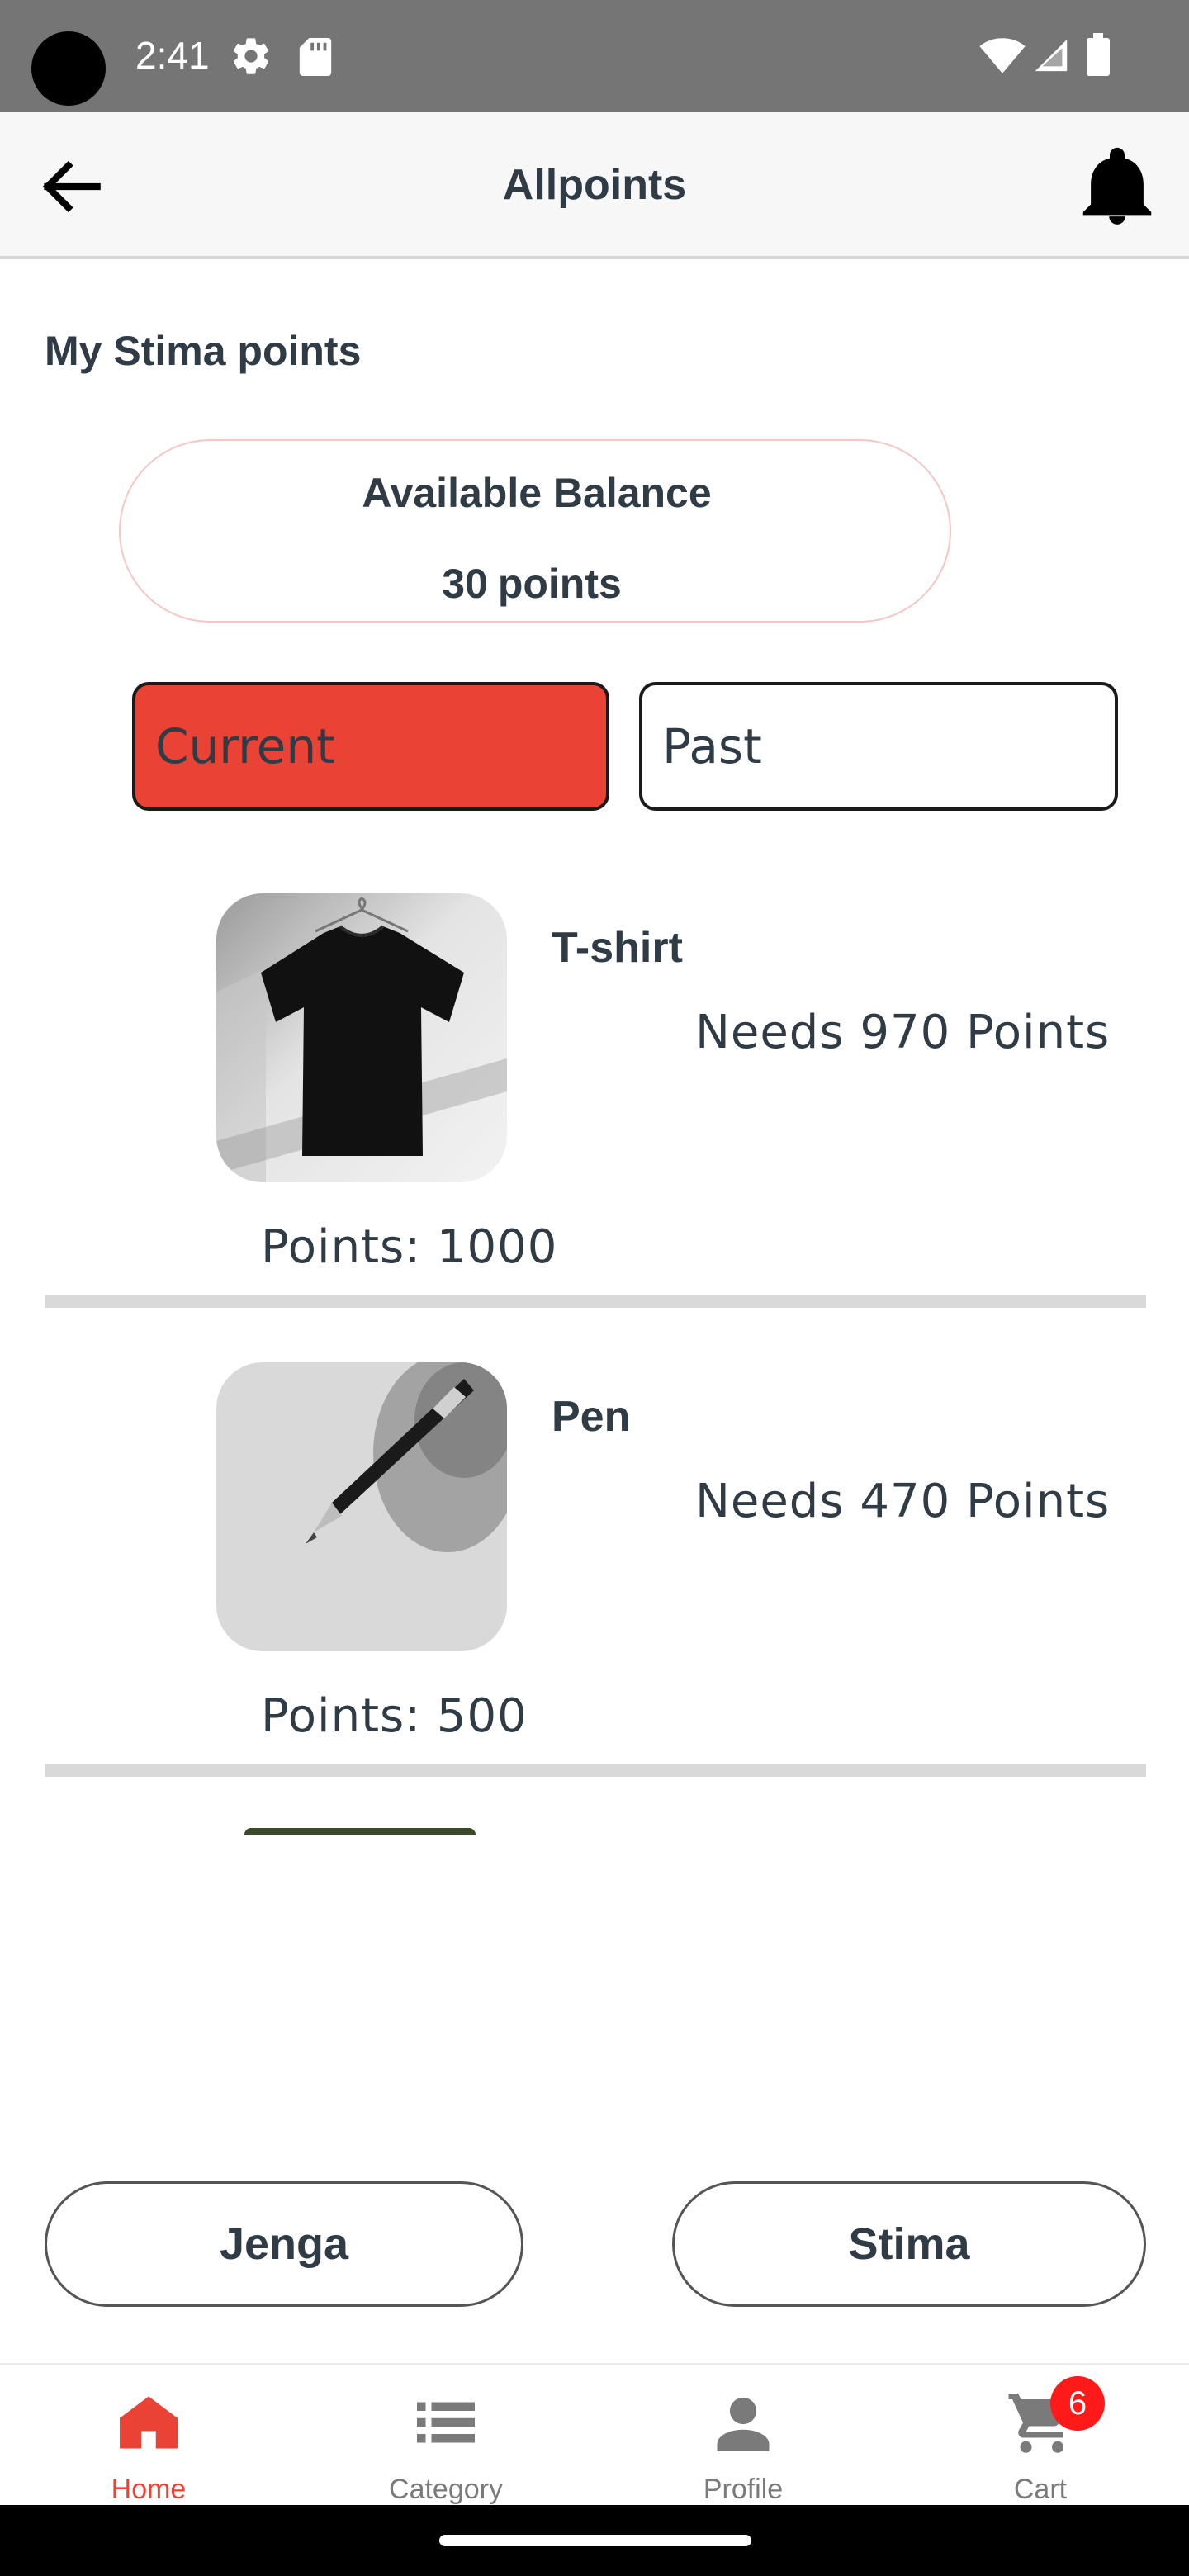 Image resolution: width=1189 pixels, height=2576 pixels. I want to click on battery-icon, so click(1098, 54).